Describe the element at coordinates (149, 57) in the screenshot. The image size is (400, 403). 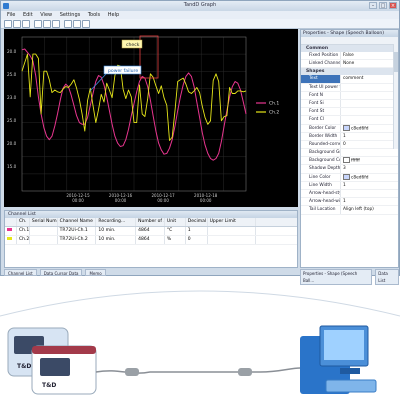
I see `check-highlight-box` at that location.